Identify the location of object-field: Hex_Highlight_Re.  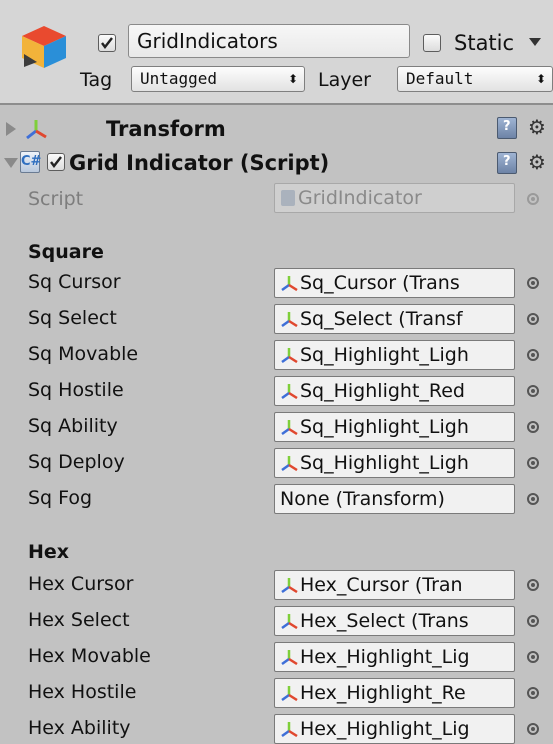
(394, 693).